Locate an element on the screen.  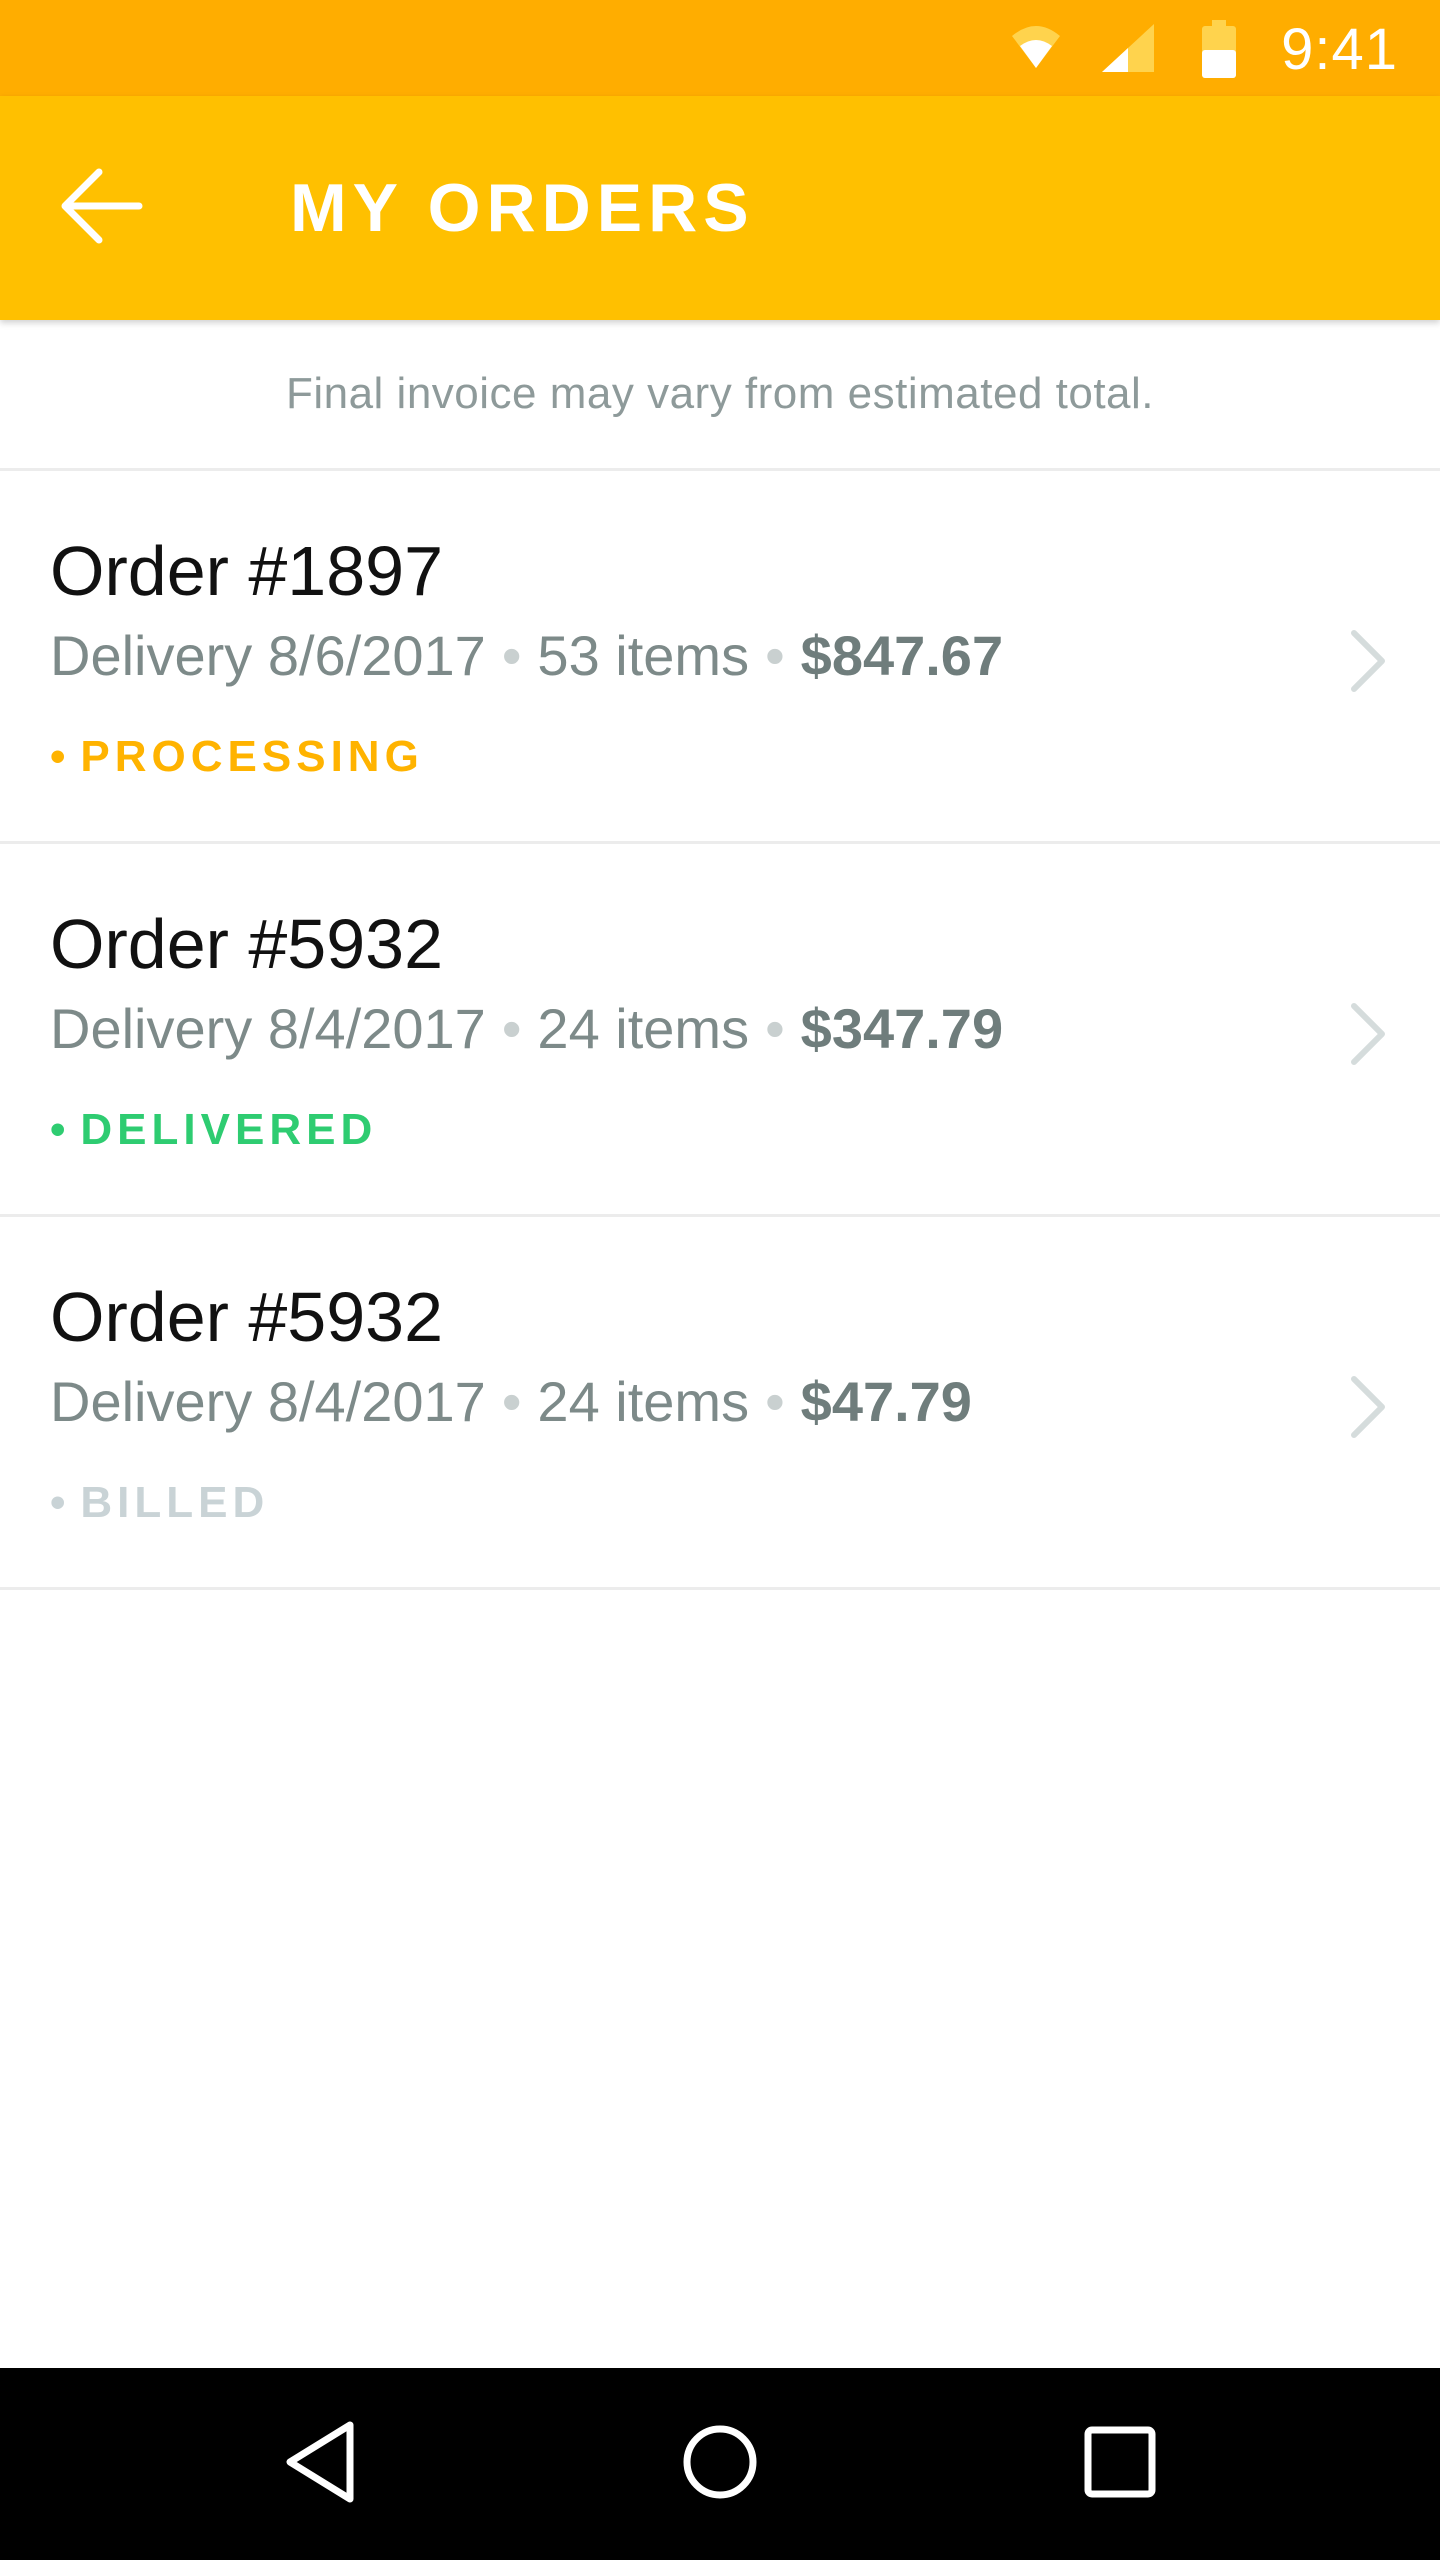
order-status-label: DELIVERED is located at coordinates (229, 1129).